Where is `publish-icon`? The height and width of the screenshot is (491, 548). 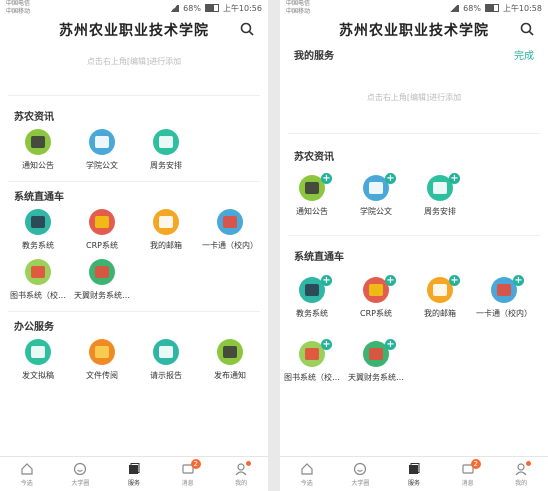 publish-icon is located at coordinates (230, 352).